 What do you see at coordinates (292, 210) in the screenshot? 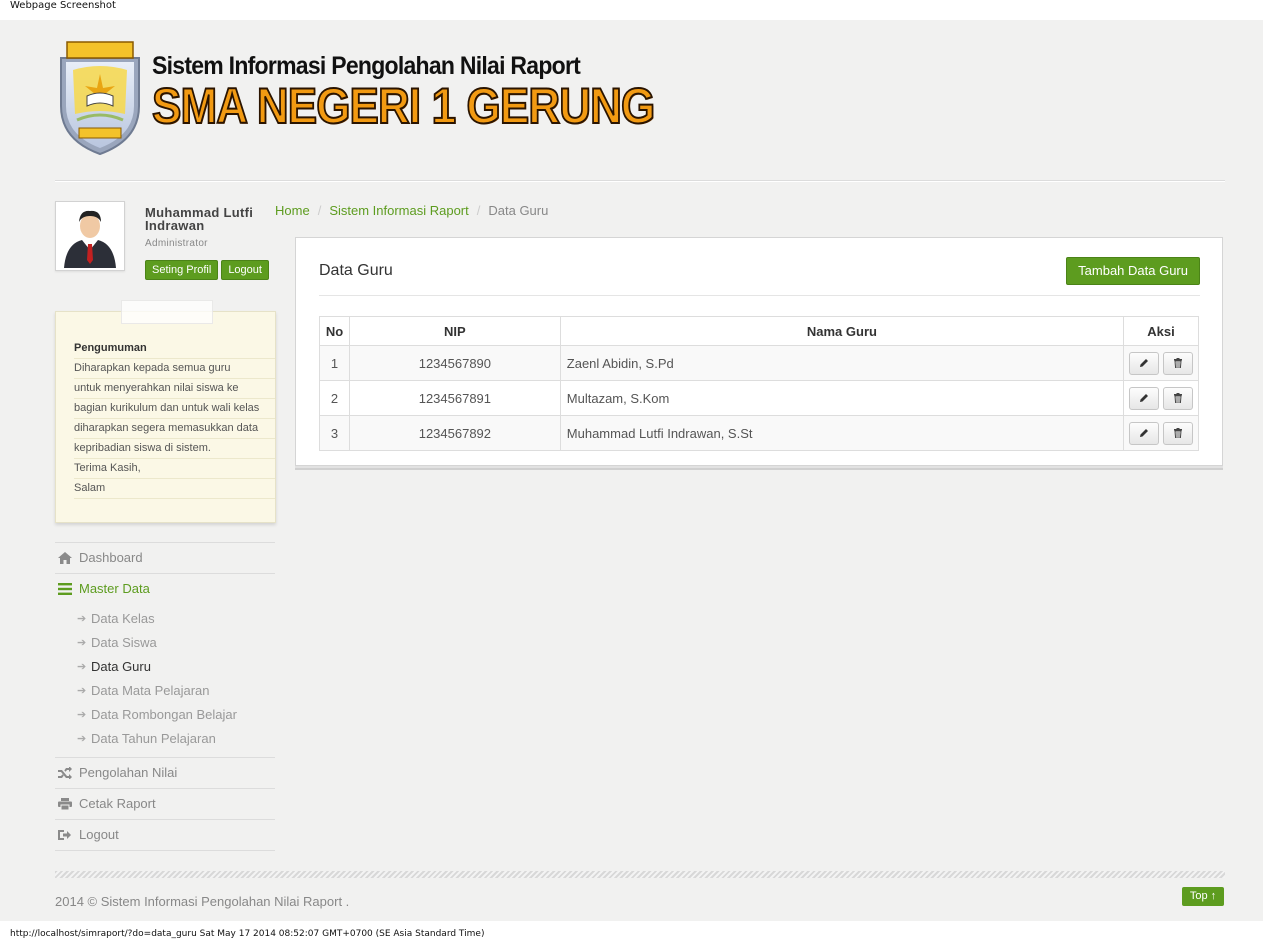
I see `breadcrumb-home-link: Home` at bounding box center [292, 210].